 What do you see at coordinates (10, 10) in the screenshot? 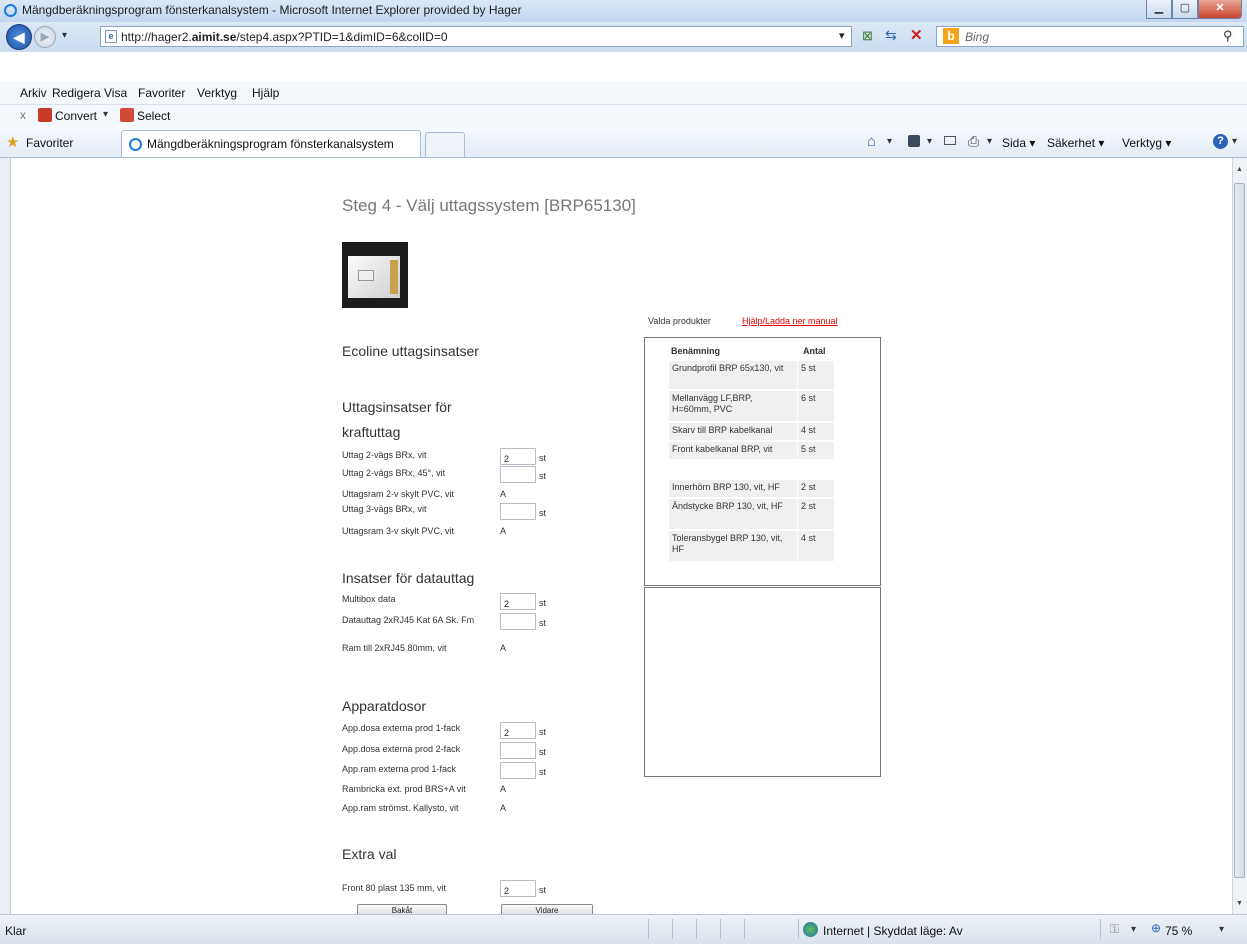
I see `ie-logo-icon` at bounding box center [10, 10].